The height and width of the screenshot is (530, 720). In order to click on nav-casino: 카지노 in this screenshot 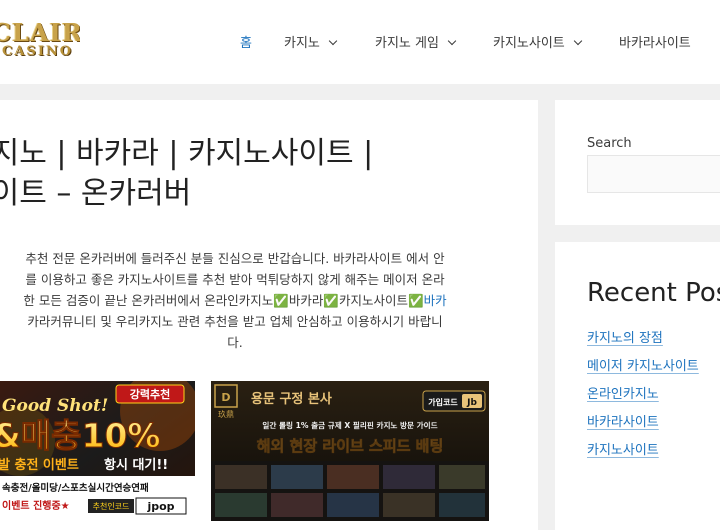, I will do `click(311, 41)`.